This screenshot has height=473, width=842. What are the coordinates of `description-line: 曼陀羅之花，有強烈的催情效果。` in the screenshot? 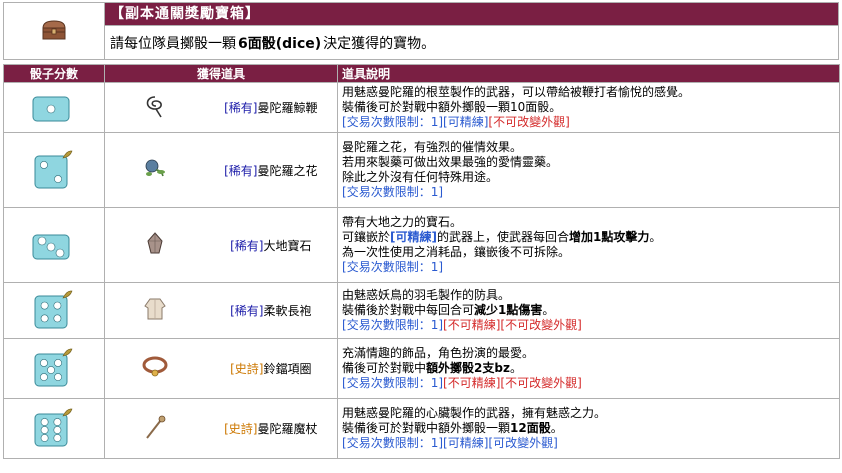 It's located at (588, 147).